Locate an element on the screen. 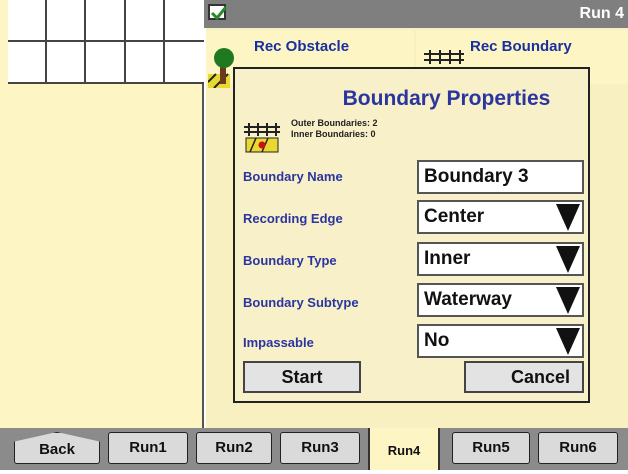  status-grid is located at coordinates (106, 42).